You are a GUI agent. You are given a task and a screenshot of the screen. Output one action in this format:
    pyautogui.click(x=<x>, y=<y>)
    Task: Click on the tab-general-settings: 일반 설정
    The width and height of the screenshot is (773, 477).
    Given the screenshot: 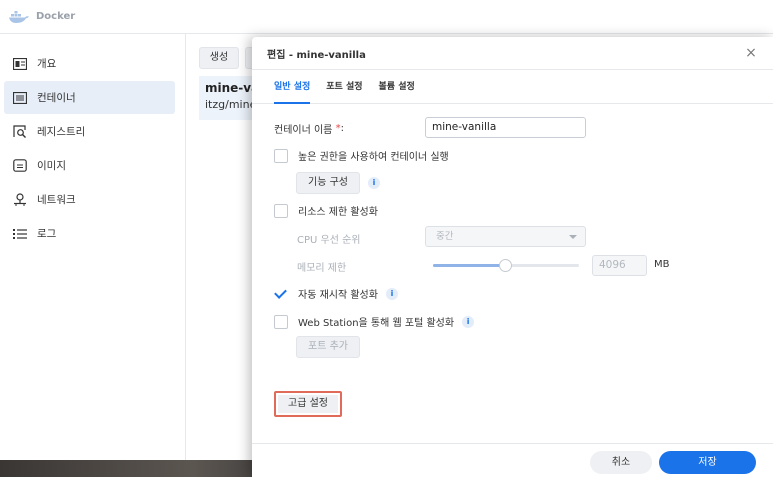 What is the action you would take?
    pyautogui.click(x=292, y=87)
    